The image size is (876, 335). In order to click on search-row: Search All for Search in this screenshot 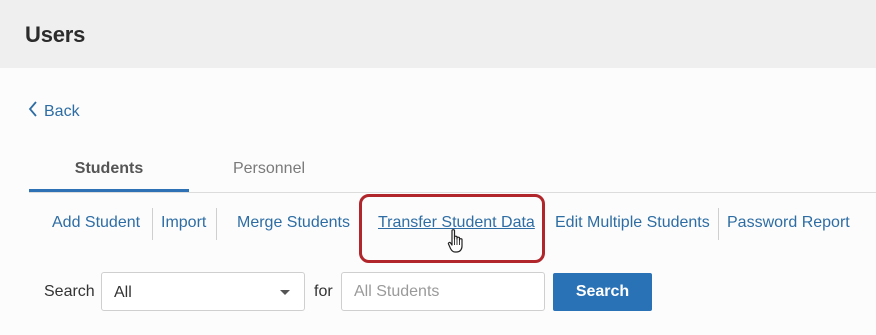, I will do `click(438, 292)`.